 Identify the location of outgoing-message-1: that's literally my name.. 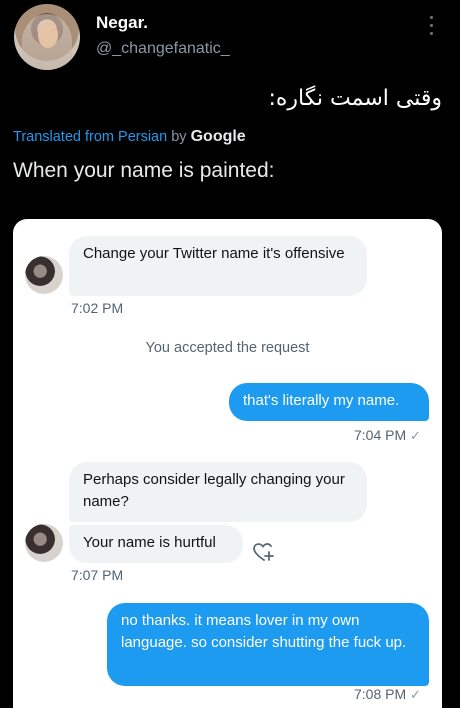
(329, 402).